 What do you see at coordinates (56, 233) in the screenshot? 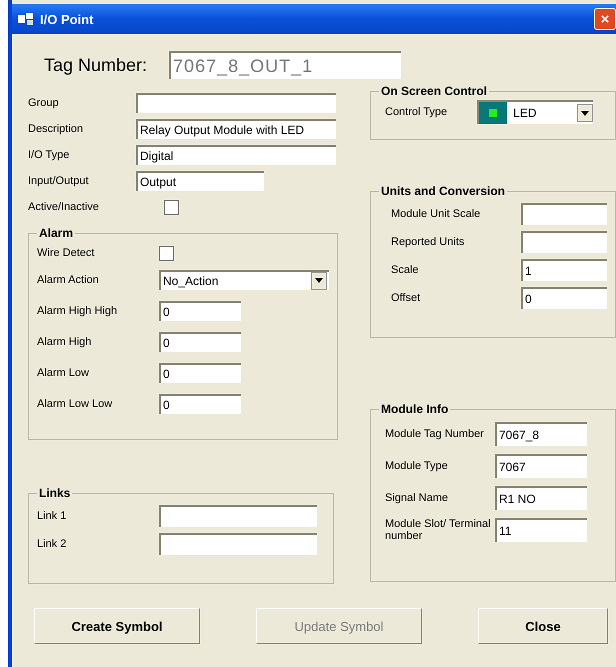
I see `group-title: Alarm` at bounding box center [56, 233].